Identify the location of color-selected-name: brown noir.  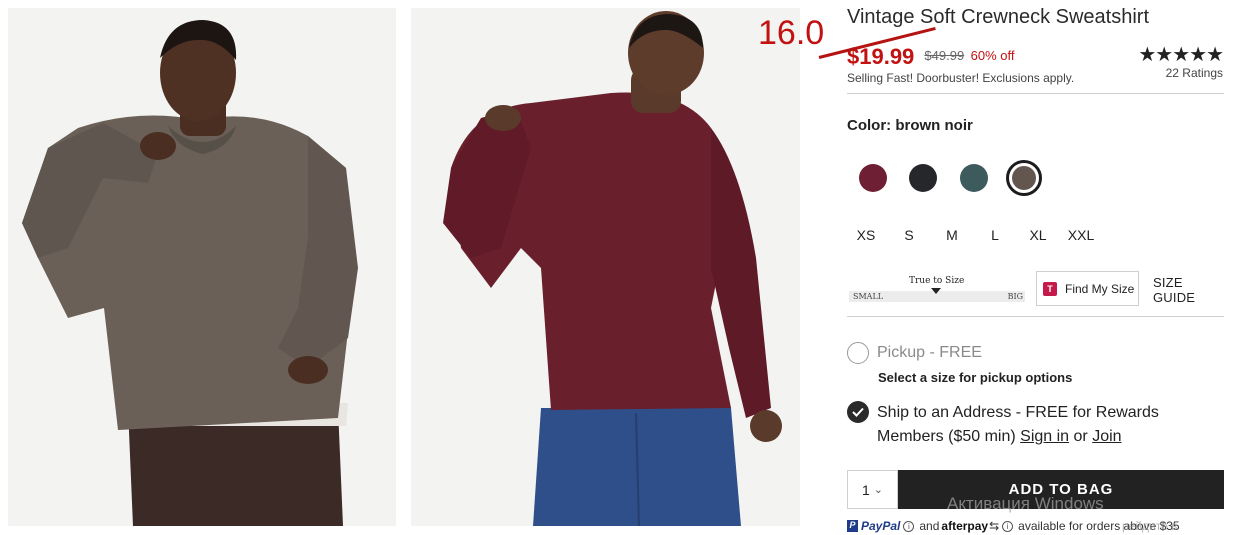
(934, 125).